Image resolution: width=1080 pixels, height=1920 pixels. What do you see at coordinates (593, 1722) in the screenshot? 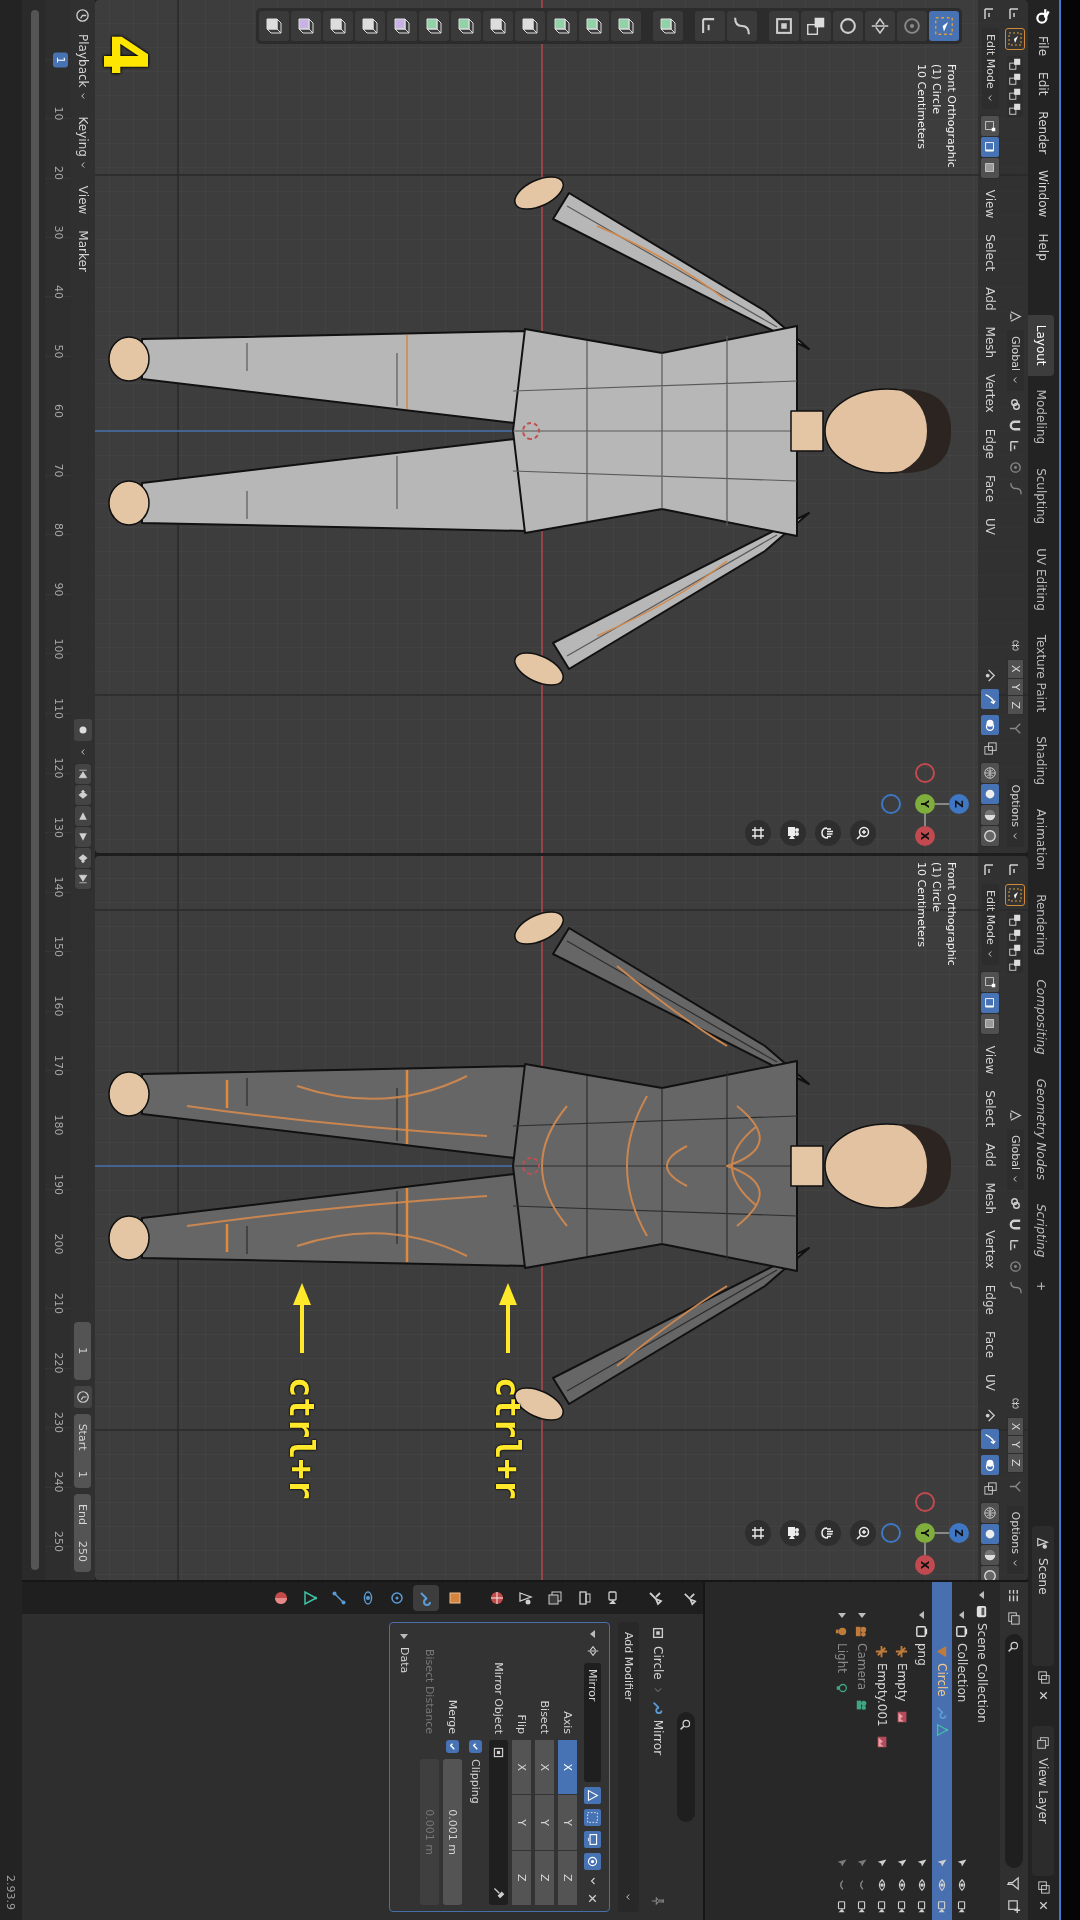
I see `name-field: Mirror` at bounding box center [593, 1722].